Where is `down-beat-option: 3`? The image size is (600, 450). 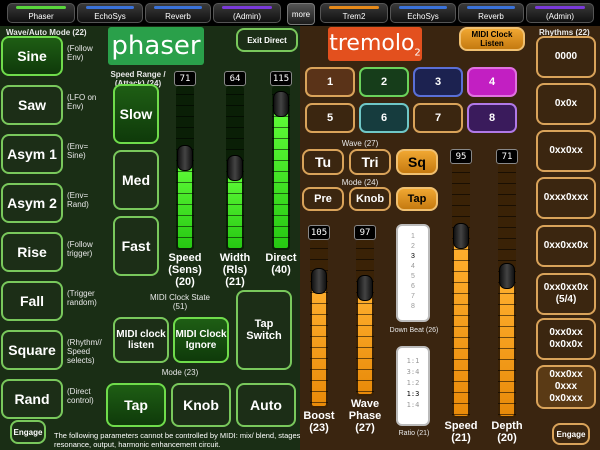
down-beat-option: 3 is located at coordinates (413, 257).